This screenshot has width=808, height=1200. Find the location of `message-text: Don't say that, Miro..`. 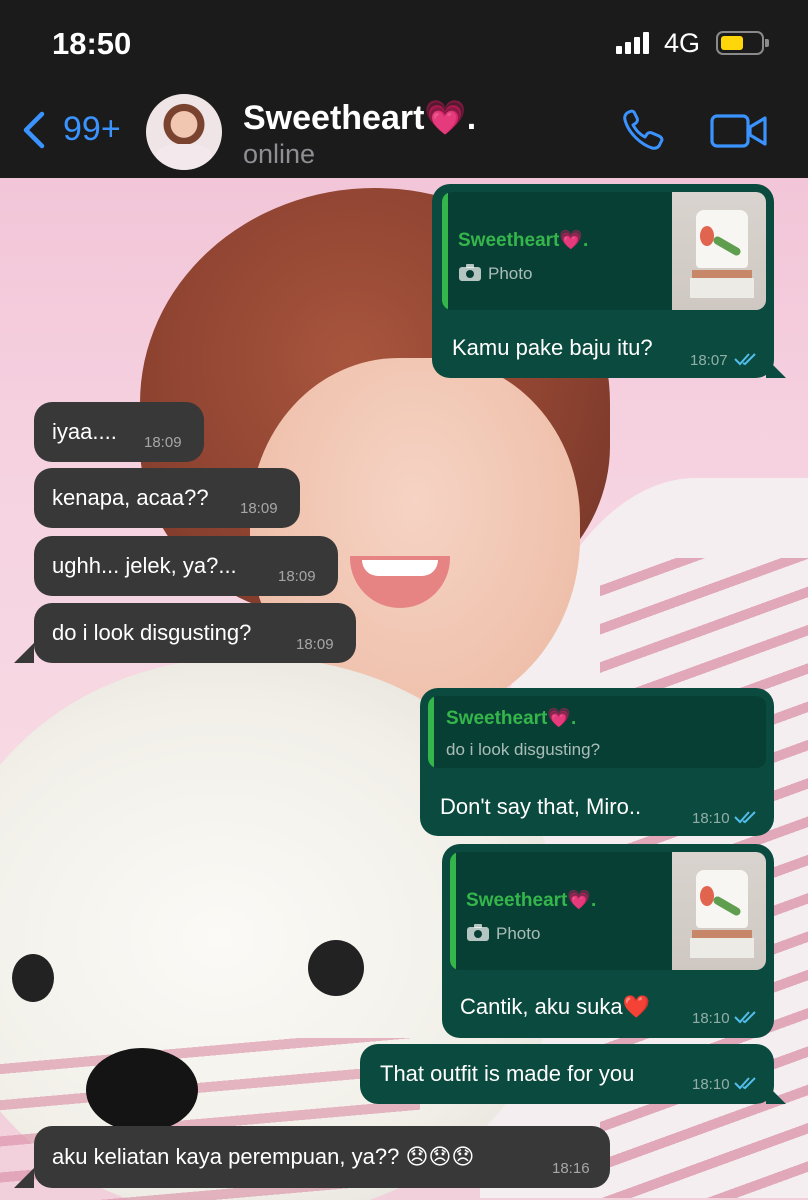

message-text: Don't say that, Miro.. is located at coordinates (541, 806).